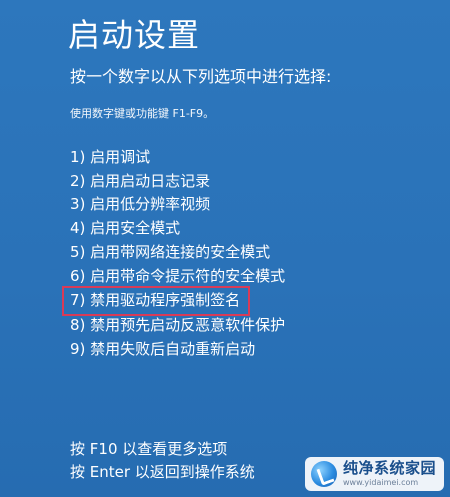 This screenshot has width=450, height=497. Describe the element at coordinates (156, 301) in the screenshot. I see `option-label-highlighted: 7) 禁用驱动程序强制签名` at that location.